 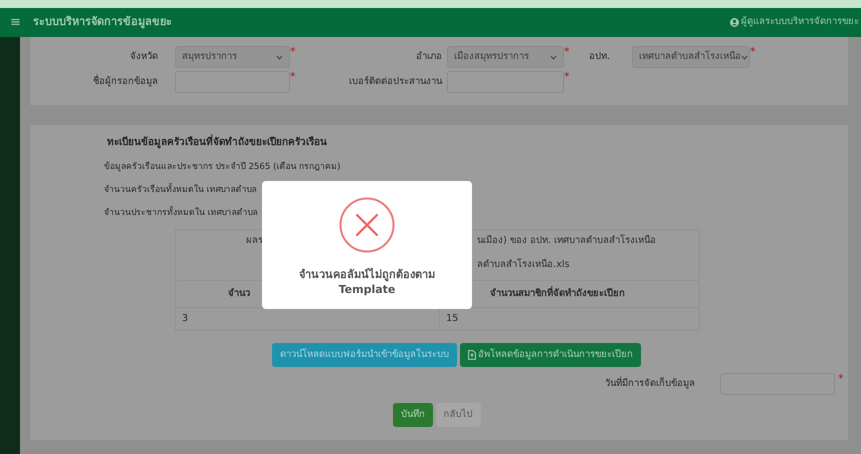 I want to click on save-button: บันทึก, so click(x=413, y=415).